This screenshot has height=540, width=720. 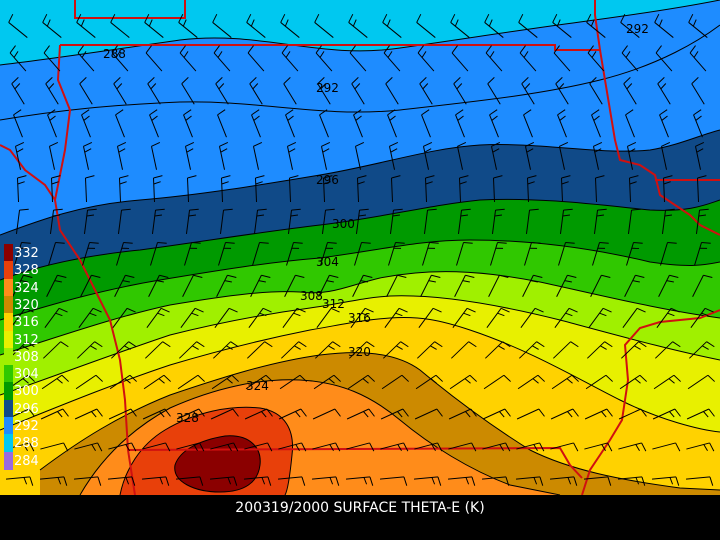 What do you see at coordinates (26, 288) in the screenshot?
I see `legend-label: 324` at bounding box center [26, 288].